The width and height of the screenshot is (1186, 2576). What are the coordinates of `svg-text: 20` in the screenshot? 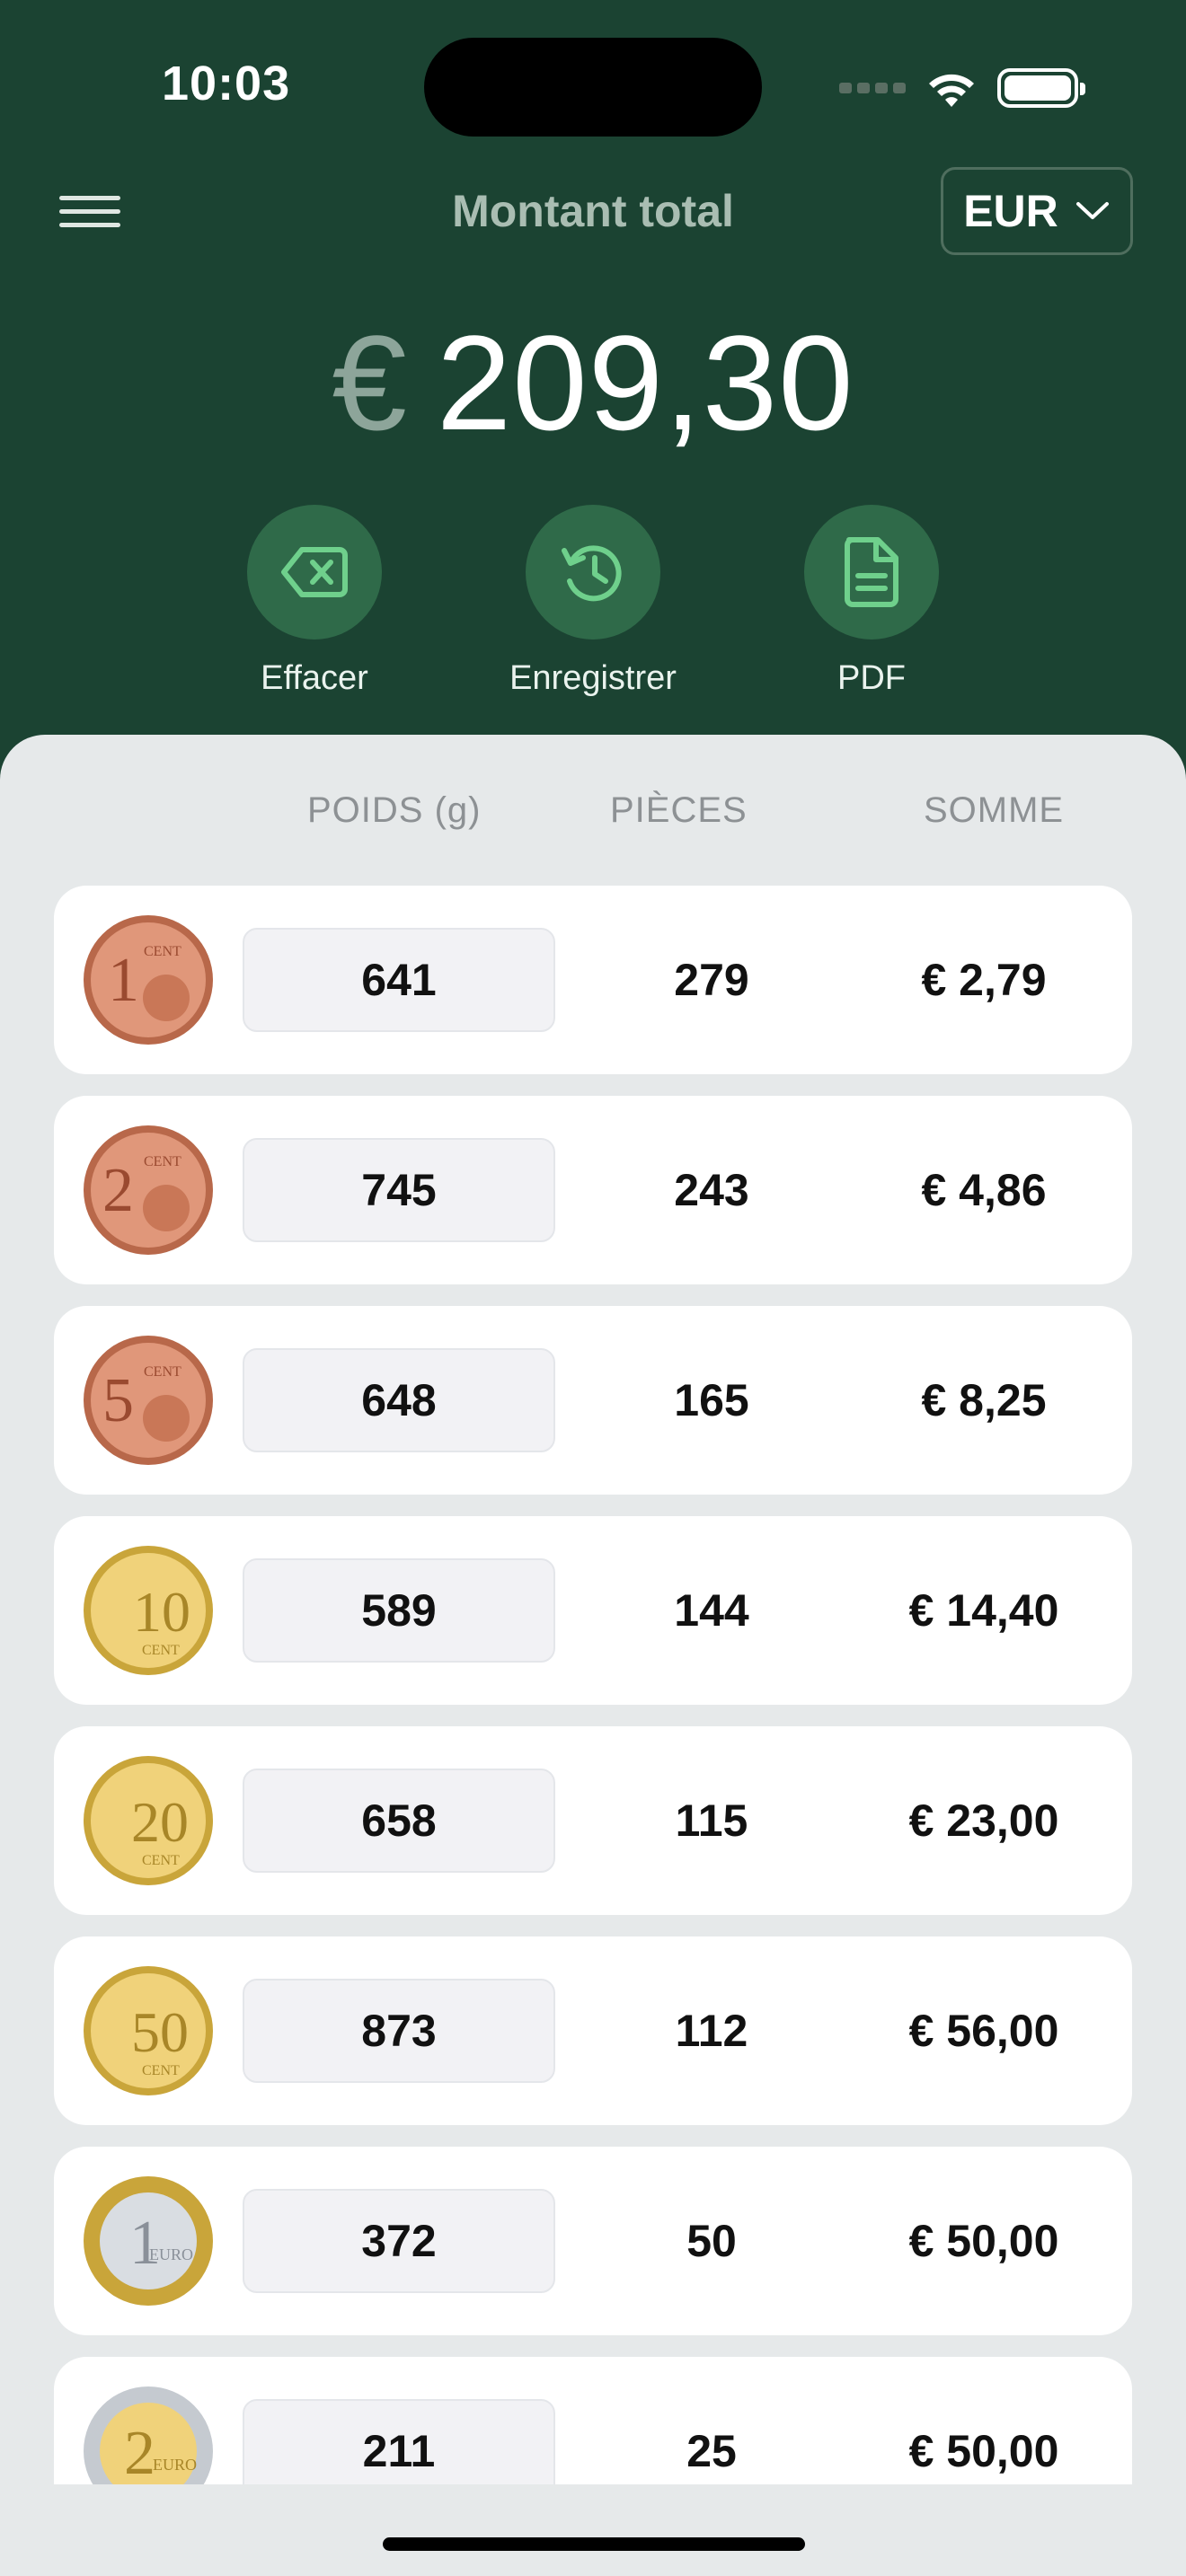 It's located at (160, 1822).